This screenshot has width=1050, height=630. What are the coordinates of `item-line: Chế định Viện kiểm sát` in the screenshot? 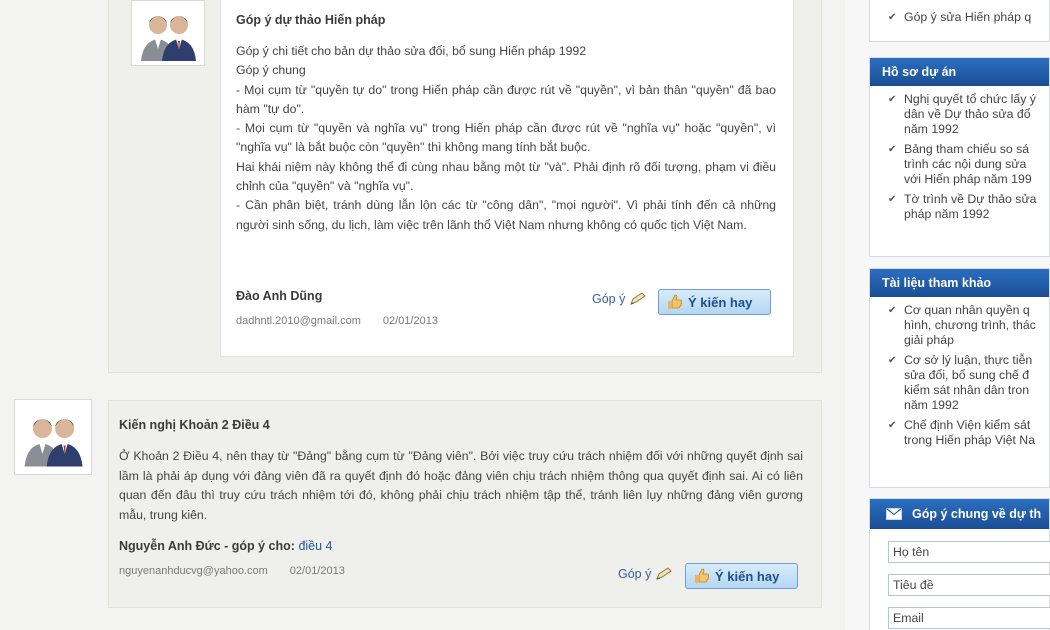 It's located at (967, 425).